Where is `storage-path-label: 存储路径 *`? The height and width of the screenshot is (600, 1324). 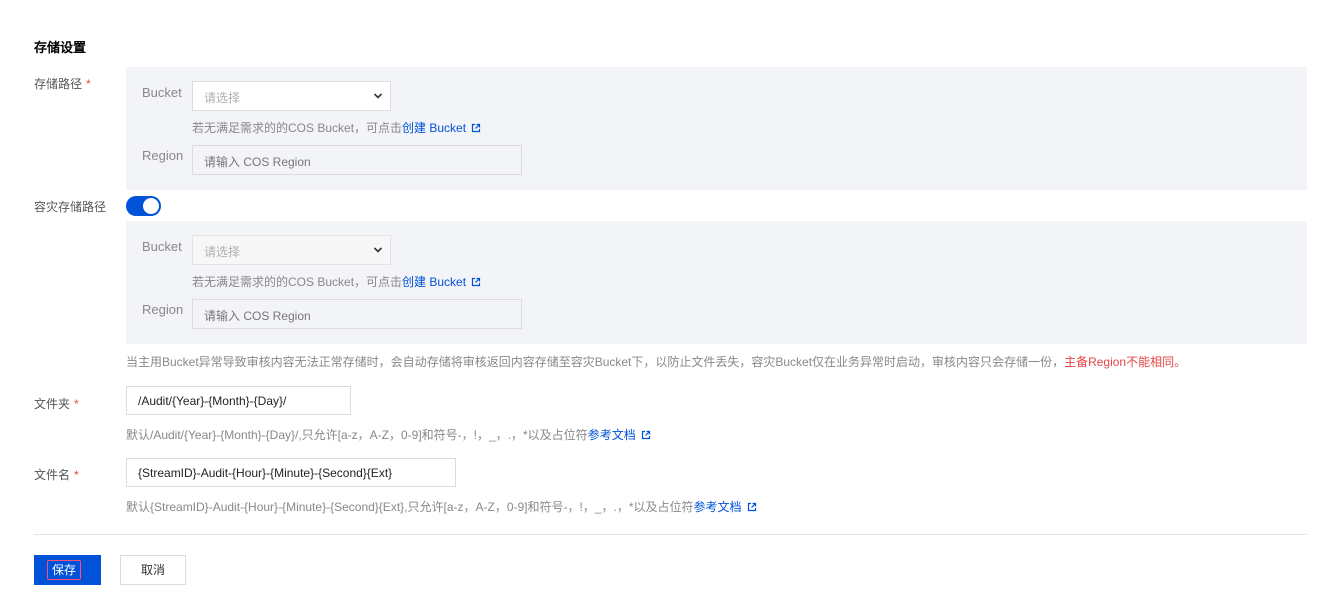 storage-path-label: 存储路径 * is located at coordinates (62, 84).